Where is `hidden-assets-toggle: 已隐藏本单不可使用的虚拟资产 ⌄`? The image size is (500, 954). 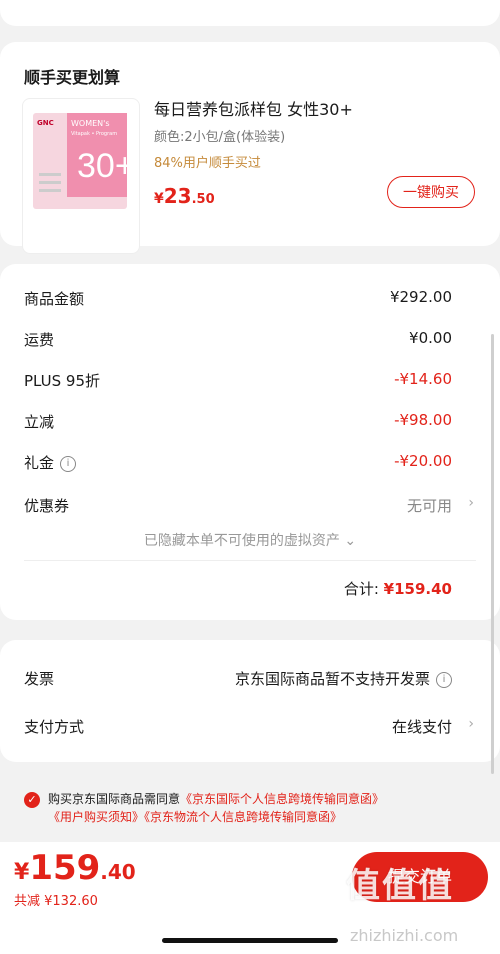
hidden-assets-toggle: 已隐藏本单不可使用的虚拟资产 ⌄ is located at coordinates (250, 540).